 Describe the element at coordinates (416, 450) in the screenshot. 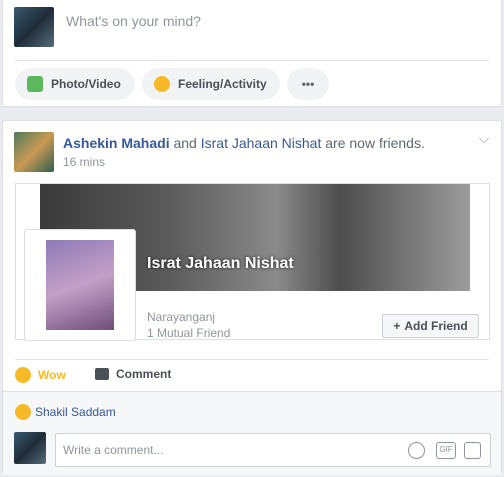

I see `emoji-picker-icon` at that location.